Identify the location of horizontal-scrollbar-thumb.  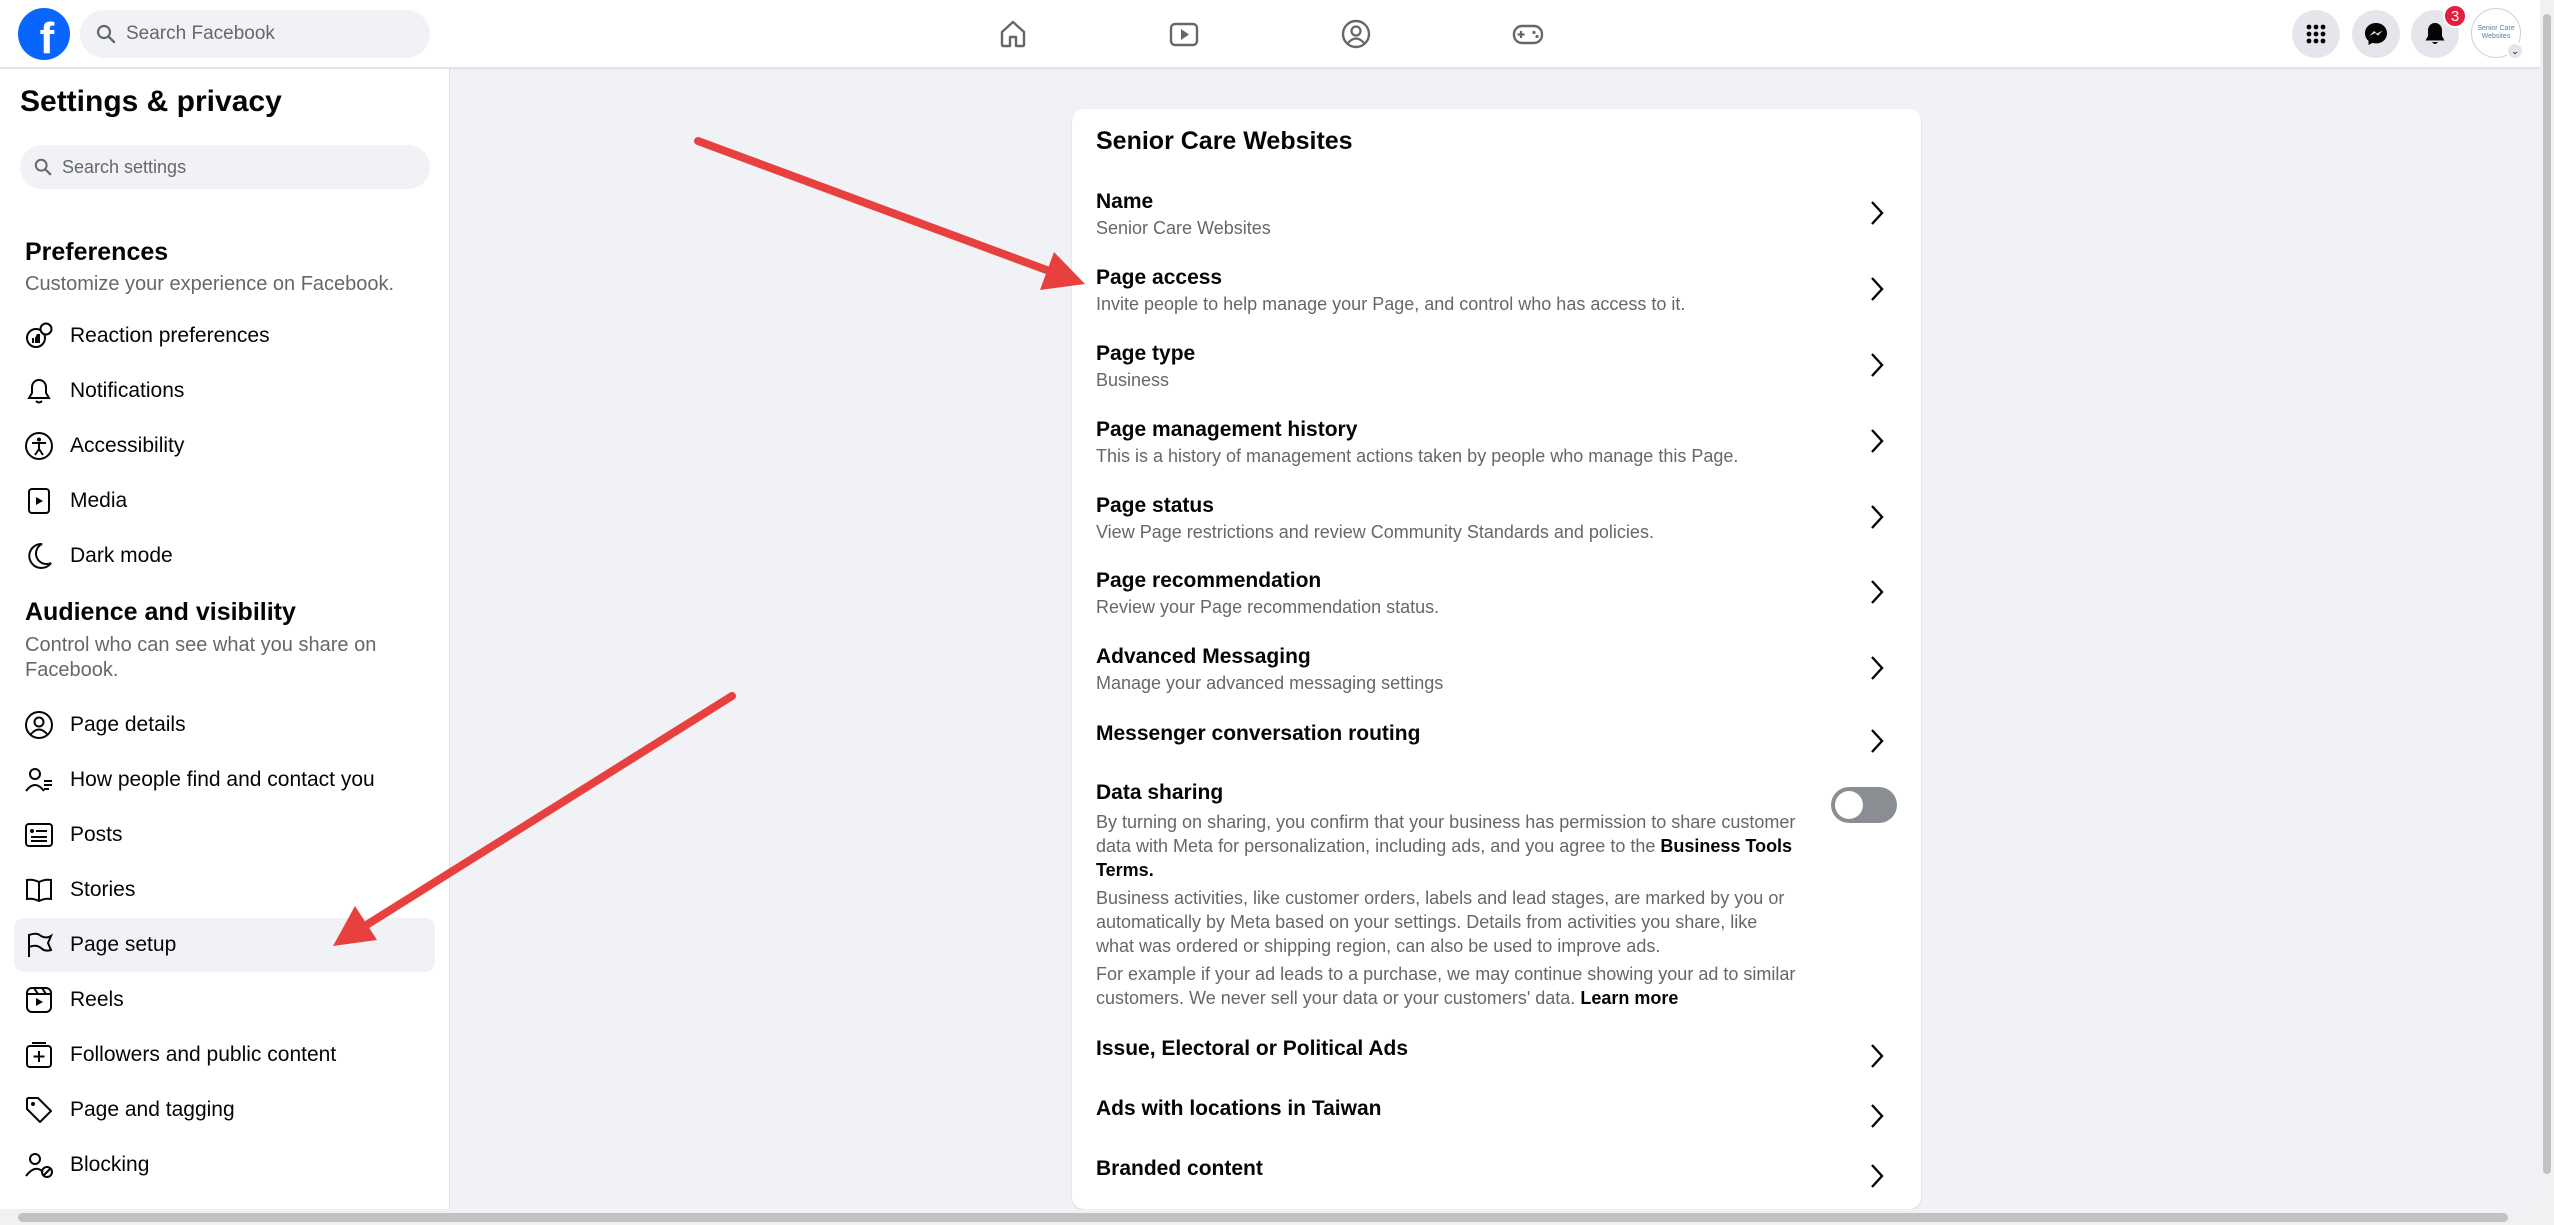
(1263, 1217).